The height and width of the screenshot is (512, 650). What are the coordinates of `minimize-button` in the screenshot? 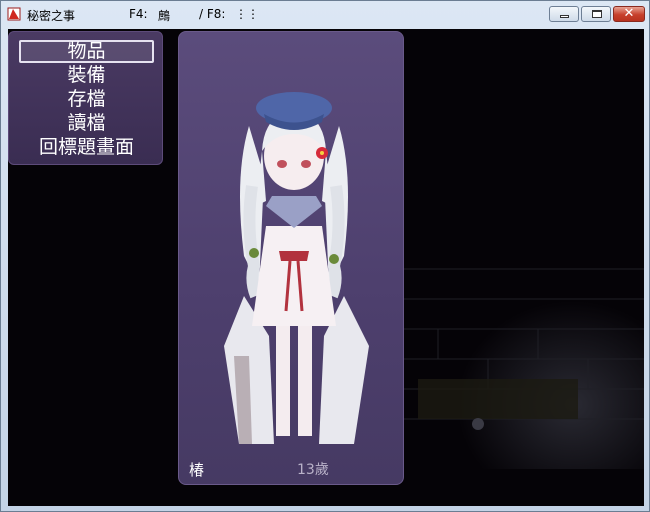 It's located at (564, 14).